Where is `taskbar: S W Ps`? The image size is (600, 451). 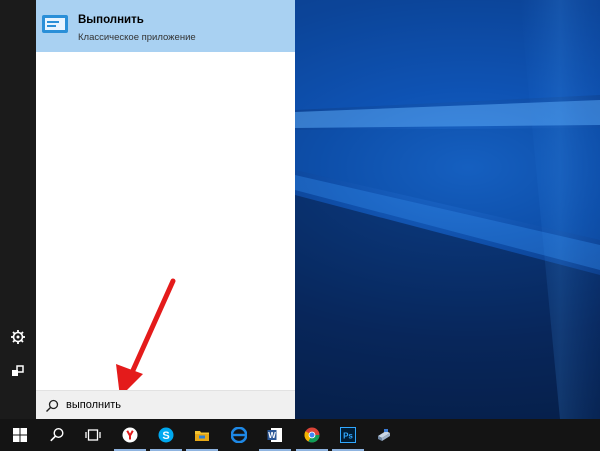 taskbar: S W Ps is located at coordinates (300, 435).